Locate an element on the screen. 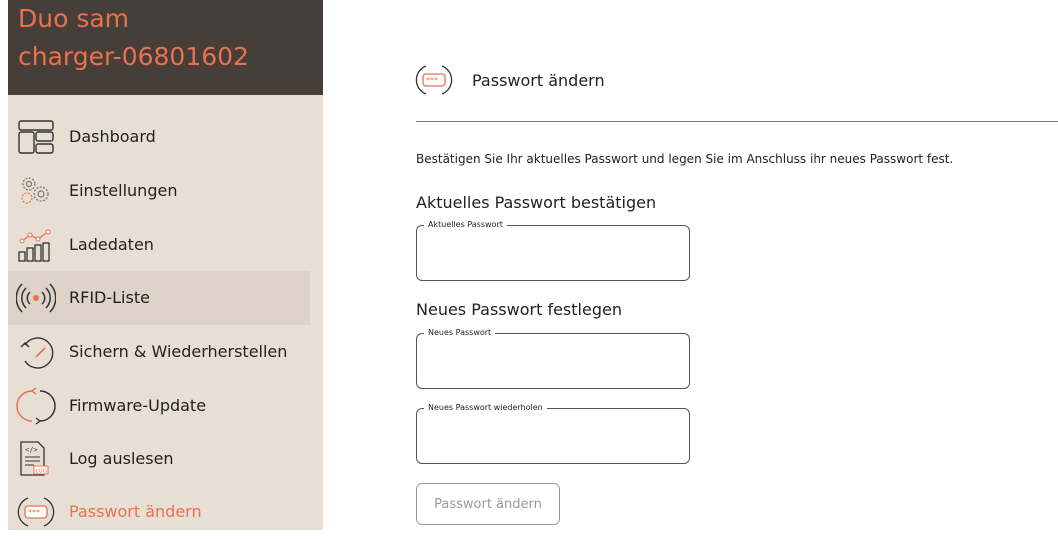 The height and width of the screenshot is (539, 1058). brand-title: Duo sam is located at coordinates (74, 18).